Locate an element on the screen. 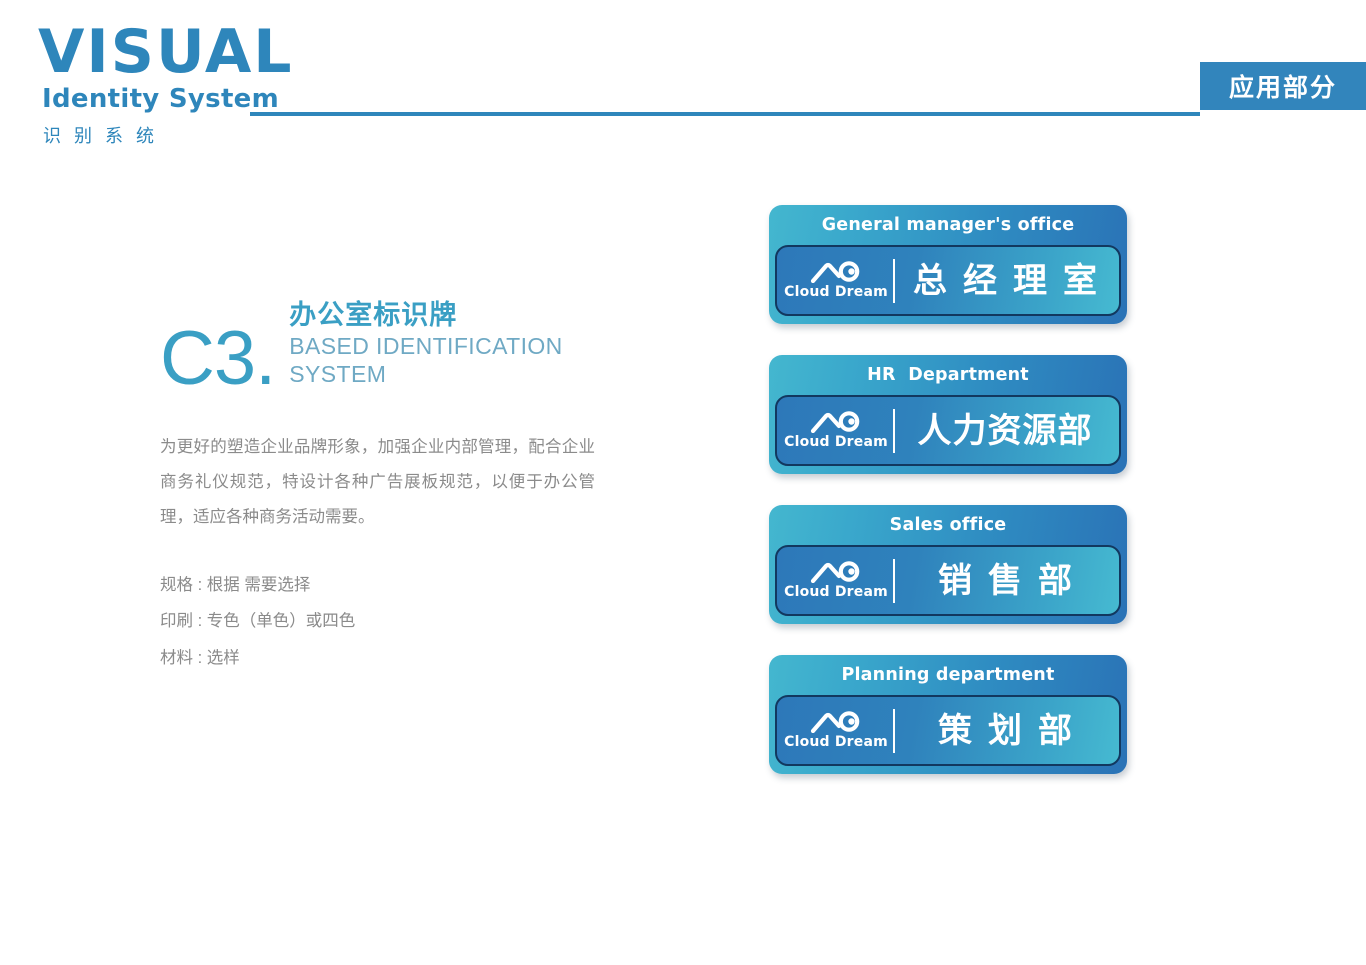 This screenshot has height=965, width=1366. section-heading: C3. 办公室标识牌 BASED IDENTIFICATION SYSTEM is located at coordinates (395, 350).